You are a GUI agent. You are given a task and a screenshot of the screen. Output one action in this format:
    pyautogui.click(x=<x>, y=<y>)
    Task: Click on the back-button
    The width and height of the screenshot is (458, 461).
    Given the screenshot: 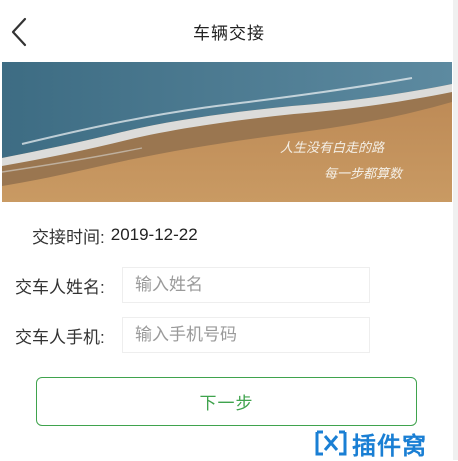 What is the action you would take?
    pyautogui.click(x=19, y=32)
    